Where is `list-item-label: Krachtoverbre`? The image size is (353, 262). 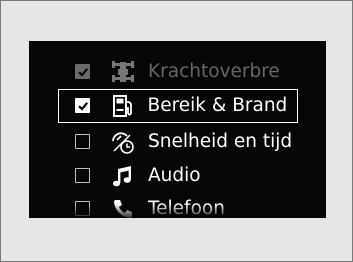
list-item-label: Krachtoverbre is located at coordinates (214, 71).